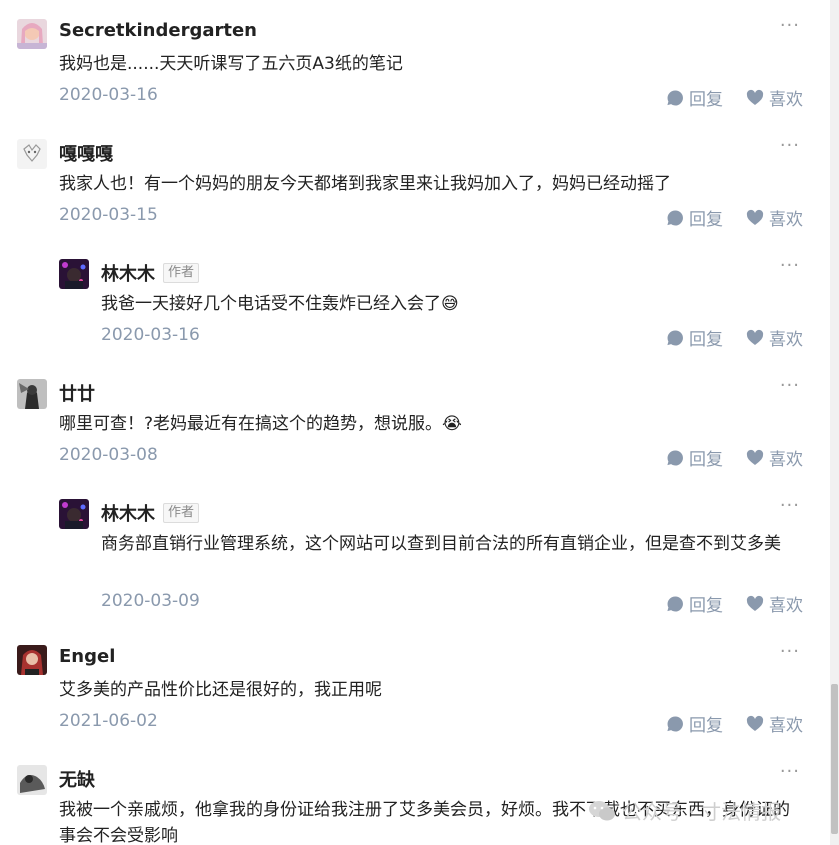  Describe the element at coordinates (108, 721) in the screenshot. I see `comment-date: 2021-06-02` at that location.